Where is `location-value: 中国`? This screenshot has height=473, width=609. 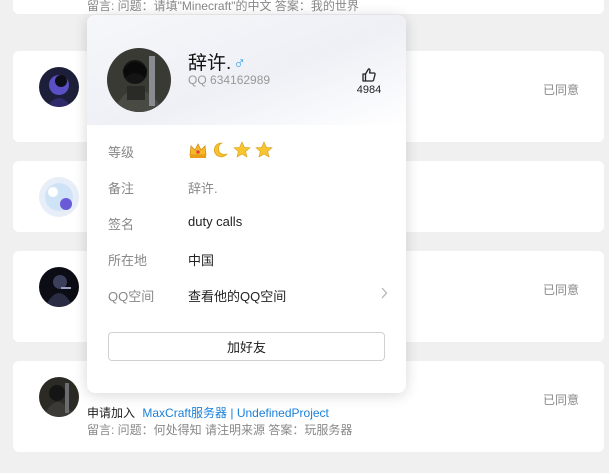 location-value: 中国 is located at coordinates (201, 260).